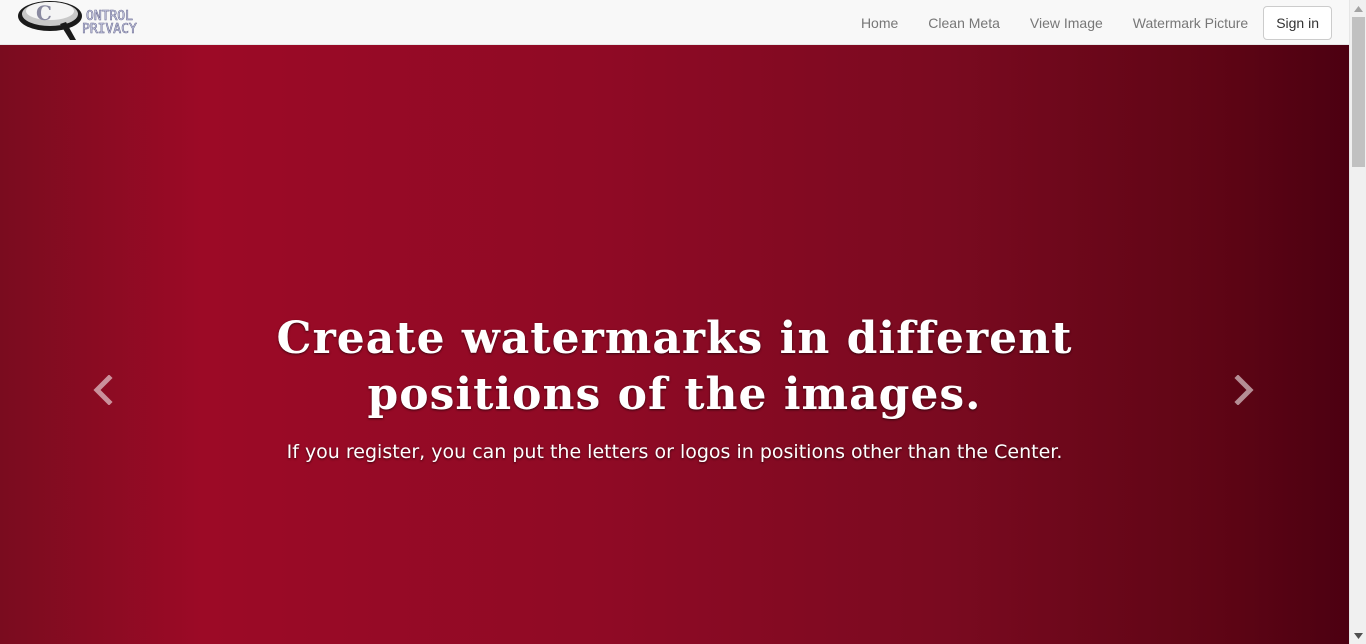  I want to click on vertical-scrollbar, so click(1357, 322).